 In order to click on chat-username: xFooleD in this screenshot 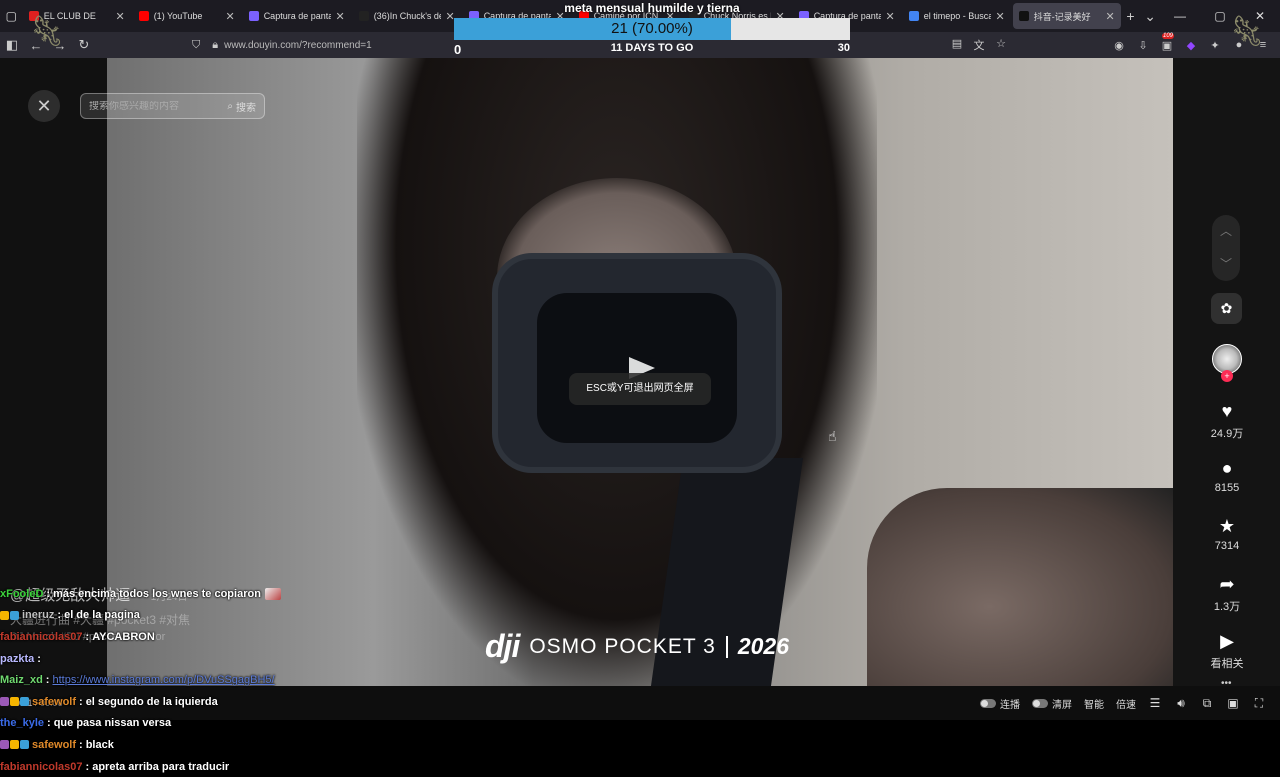, I will do `click(21, 594)`.